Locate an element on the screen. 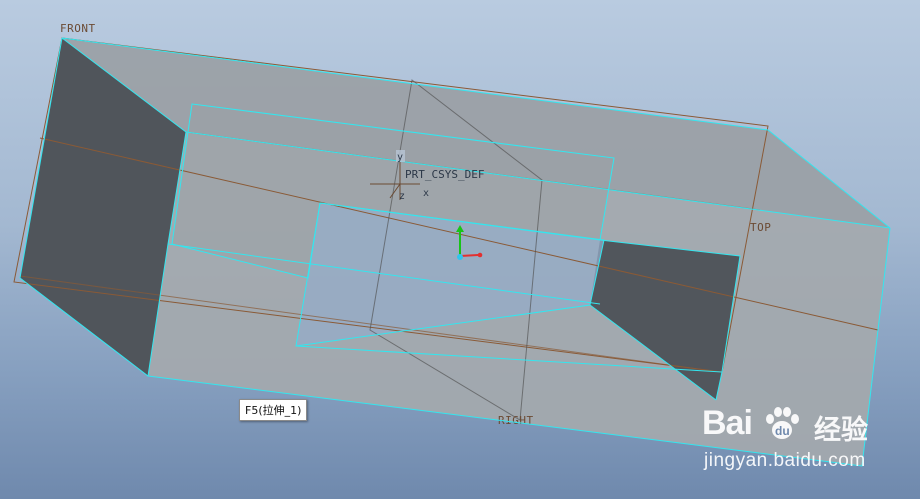 Image resolution: width=920 pixels, height=499 pixels. csys-label: PRT_CSYS_DEF is located at coordinates (444, 174).